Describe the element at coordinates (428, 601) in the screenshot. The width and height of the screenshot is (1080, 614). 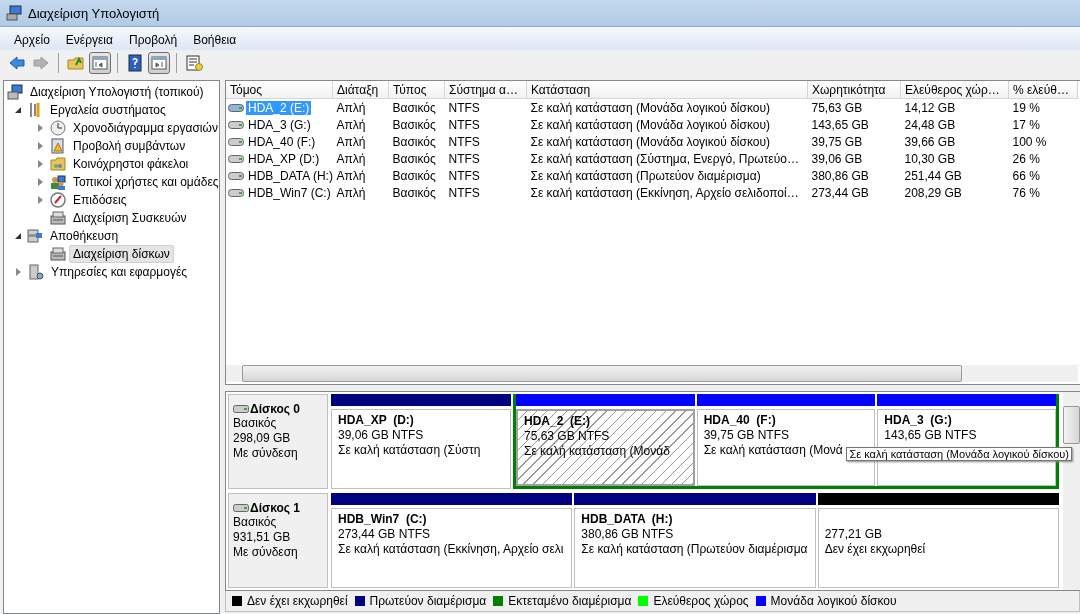
I see `legend-label: Πρωτεύον διαμέρισμα` at that location.